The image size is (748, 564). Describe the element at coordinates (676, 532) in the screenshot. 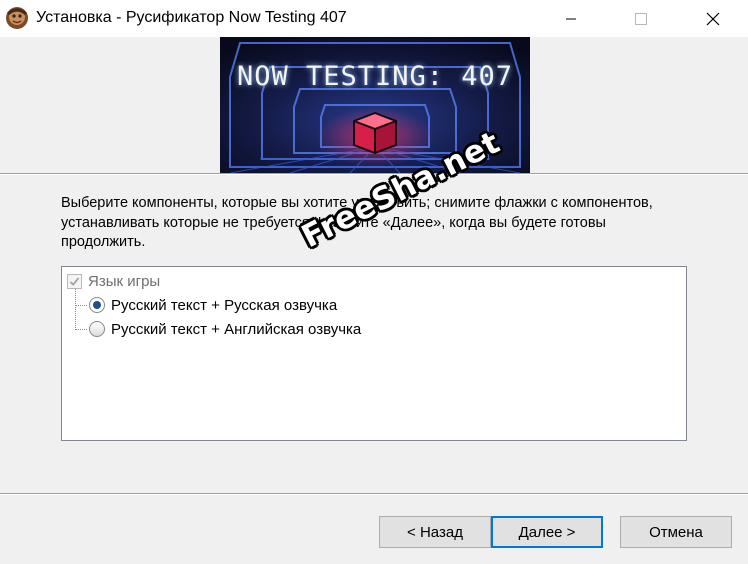

I see `cancel-button: Отмена` at that location.